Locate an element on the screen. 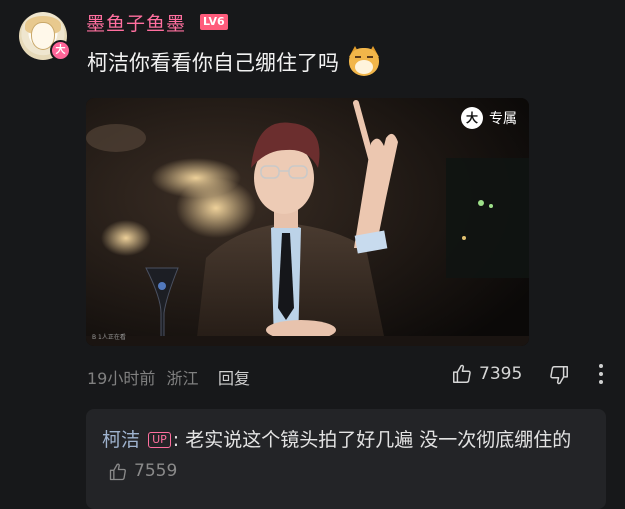 This screenshot has width=625, height=509. reply-text: 老实说这个镜头拍了好几遍 没一次彻底绷住的 is located at coordinates (375, 440).